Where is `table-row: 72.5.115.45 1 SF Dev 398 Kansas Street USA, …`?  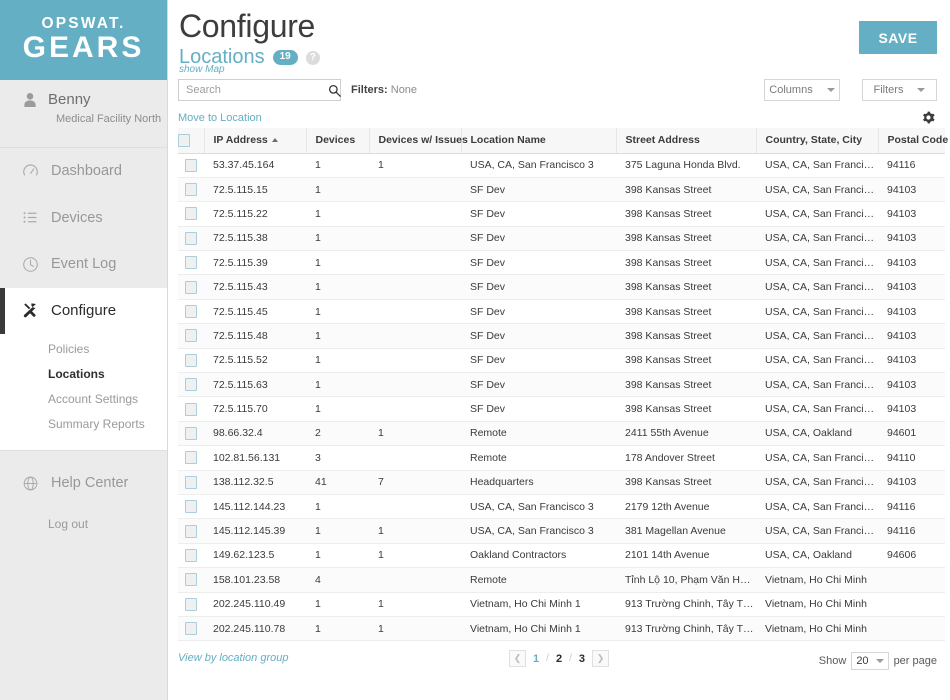
table-row: 72.5.115.45 1 SF Dev 398 Kansas Street USA, … is located at coordinates (561, 312).